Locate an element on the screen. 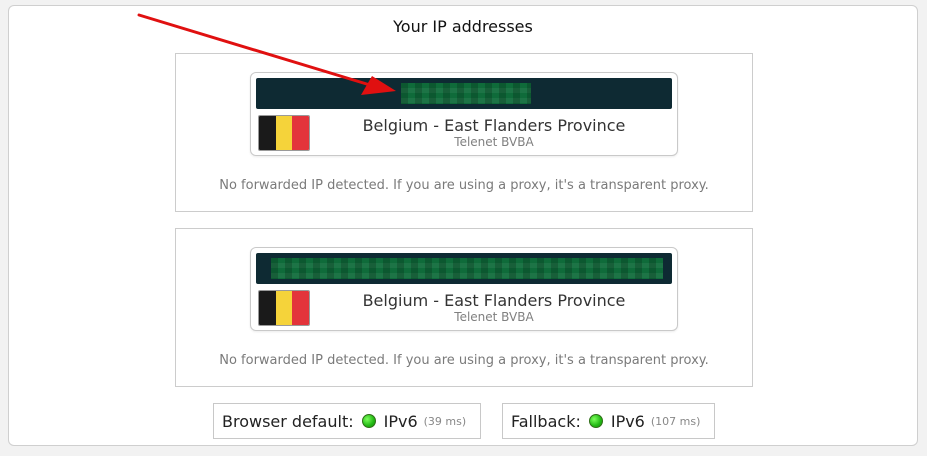 The image size is (927, 456). fallback-value: IPv6 is located at coordinates (627, 421).